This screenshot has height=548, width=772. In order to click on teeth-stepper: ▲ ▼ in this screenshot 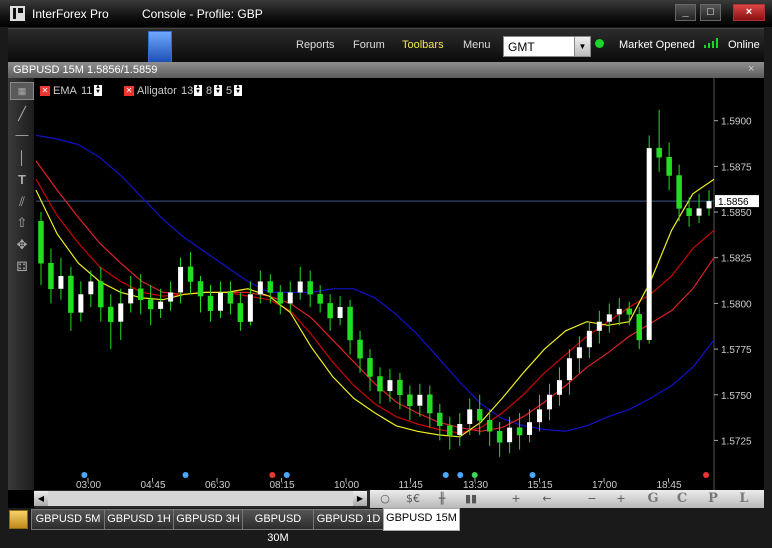, I will do `click(218, 90)`.